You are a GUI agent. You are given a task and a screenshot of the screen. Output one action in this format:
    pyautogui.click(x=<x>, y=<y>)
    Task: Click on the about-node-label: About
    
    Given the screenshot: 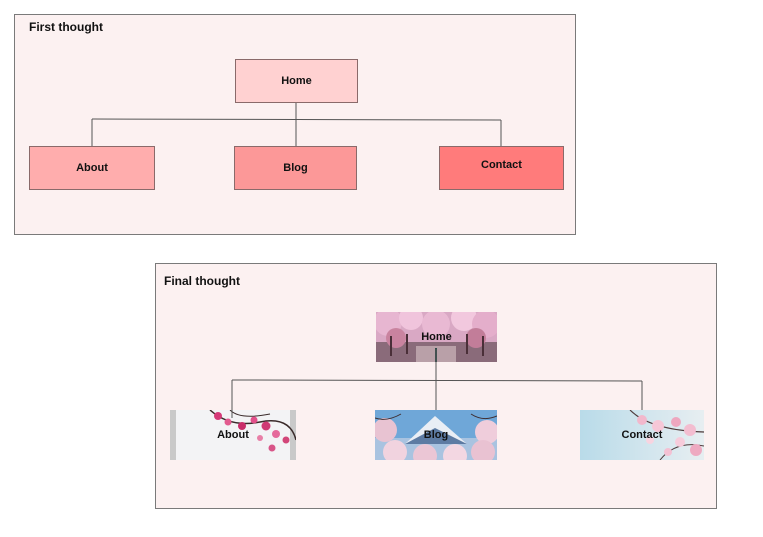 What is the action you would take?
    pyautogui.click(x=92, y=168)
    